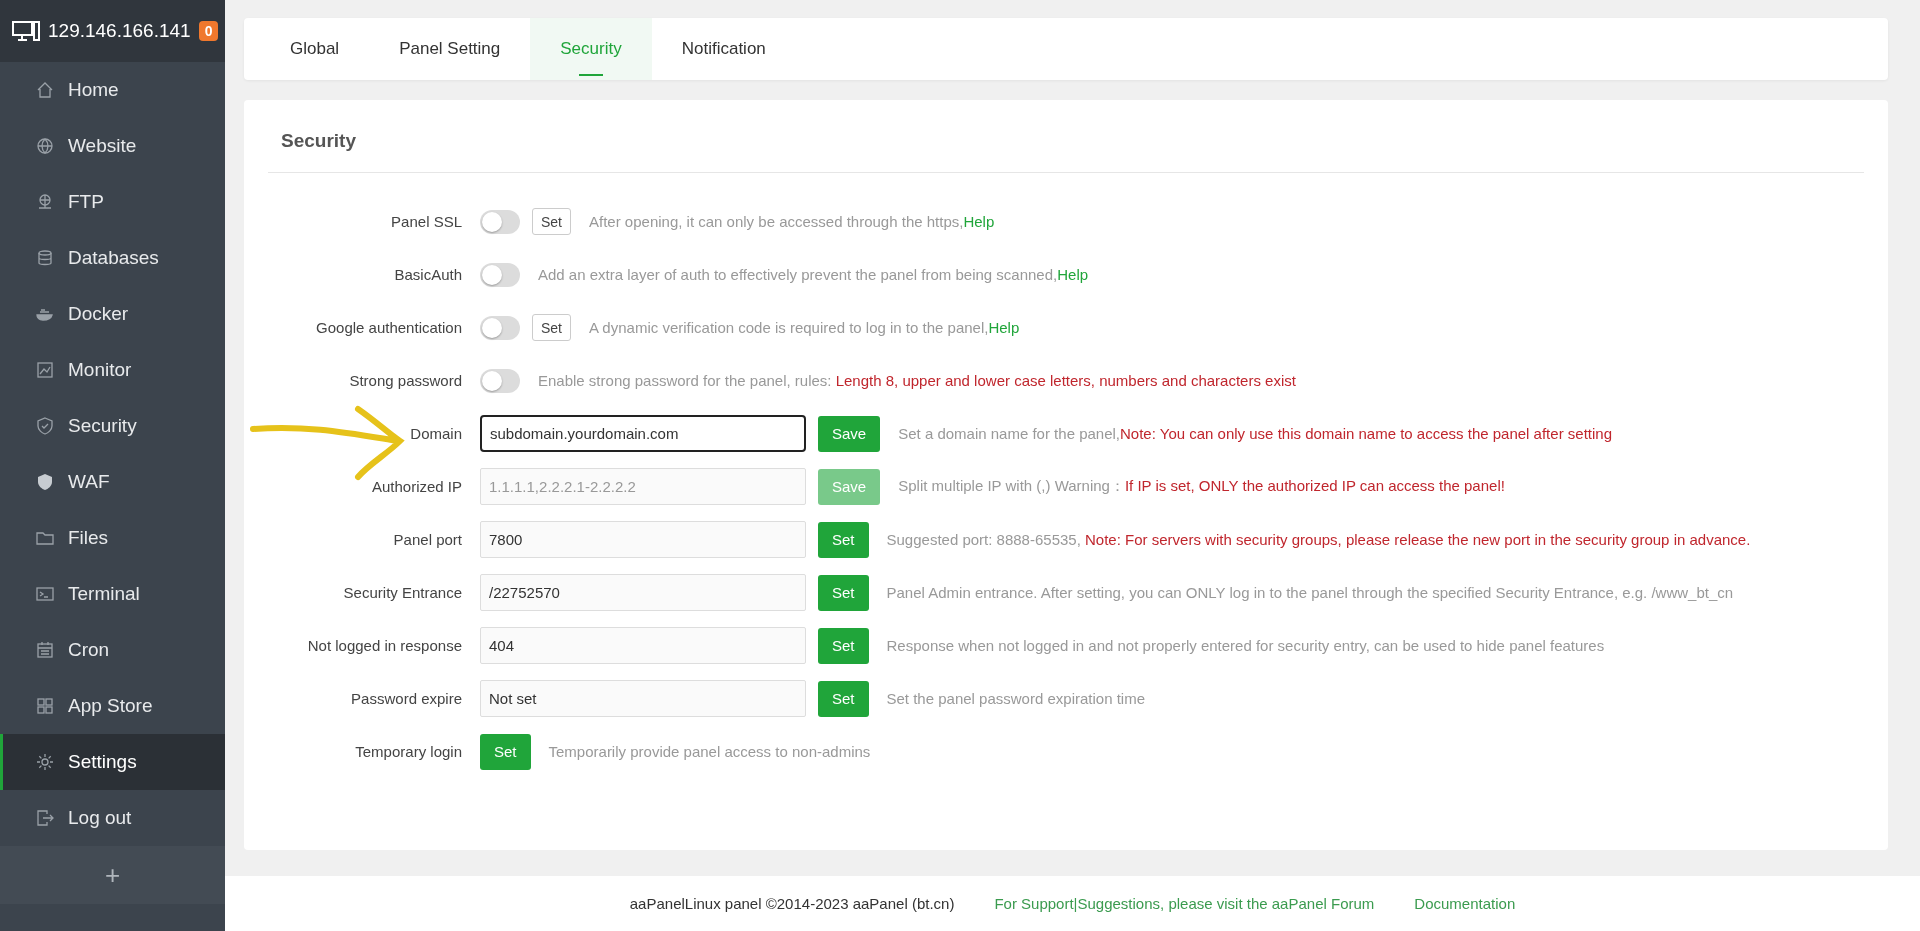 The width and height of the screenshot is (1920, 931). Describe the element at coordinates (643, 592) in the screenshot. I see `input-field: /22752570` at that location.